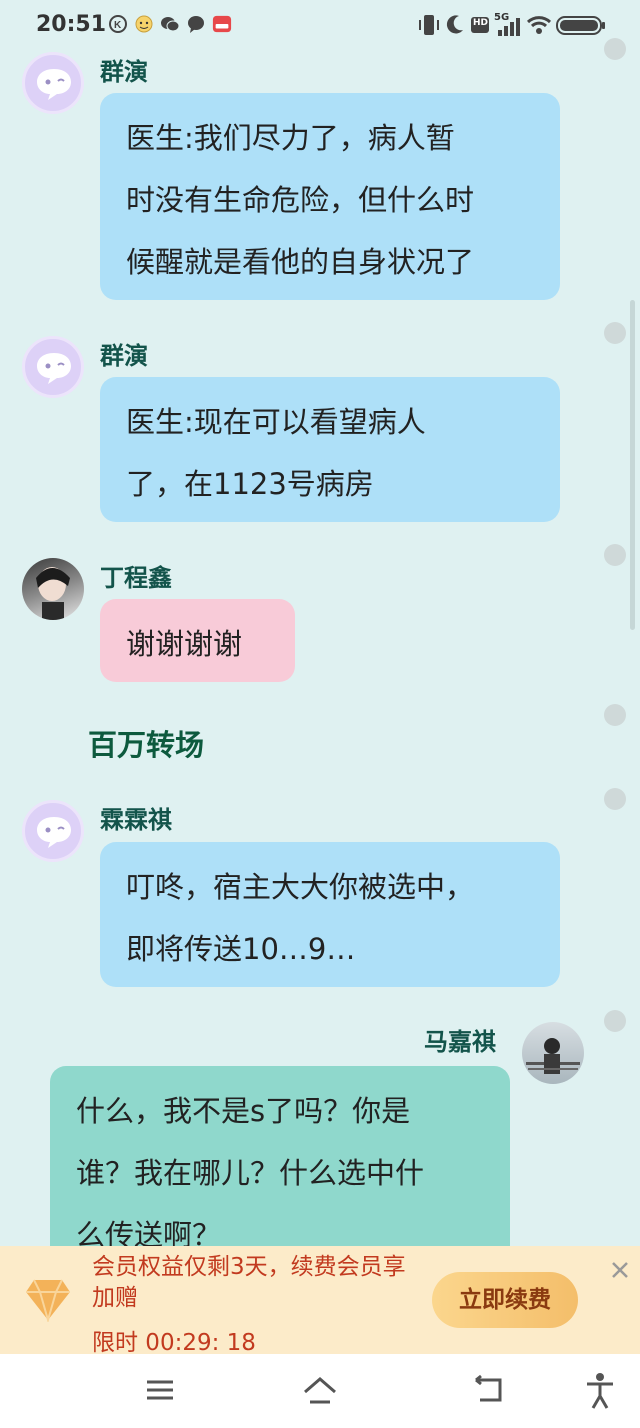  Describe the element at coordinates (505, 1300) in the screenshot. I see `renew-button: 立即续费` at that location.